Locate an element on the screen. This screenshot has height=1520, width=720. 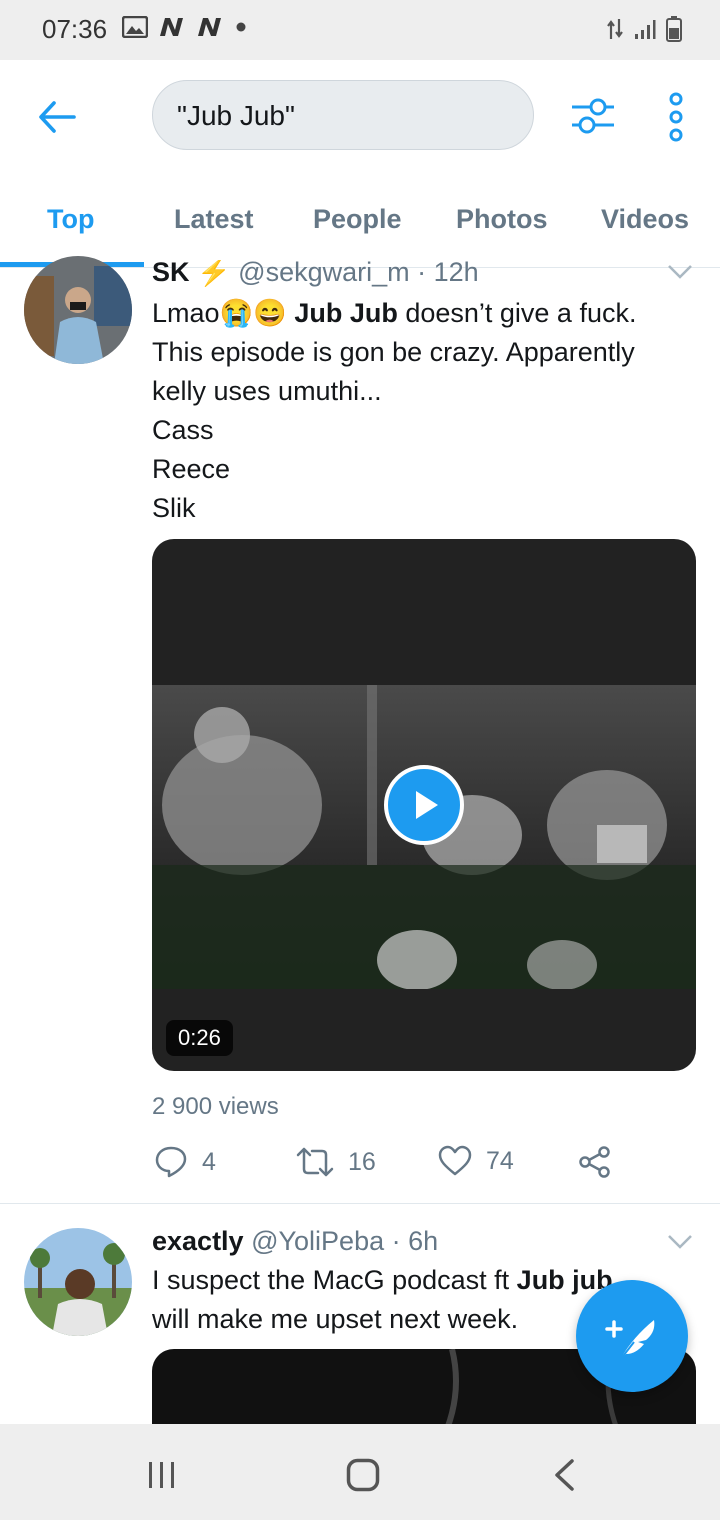
image-icon is located at coordinates (135, 27).